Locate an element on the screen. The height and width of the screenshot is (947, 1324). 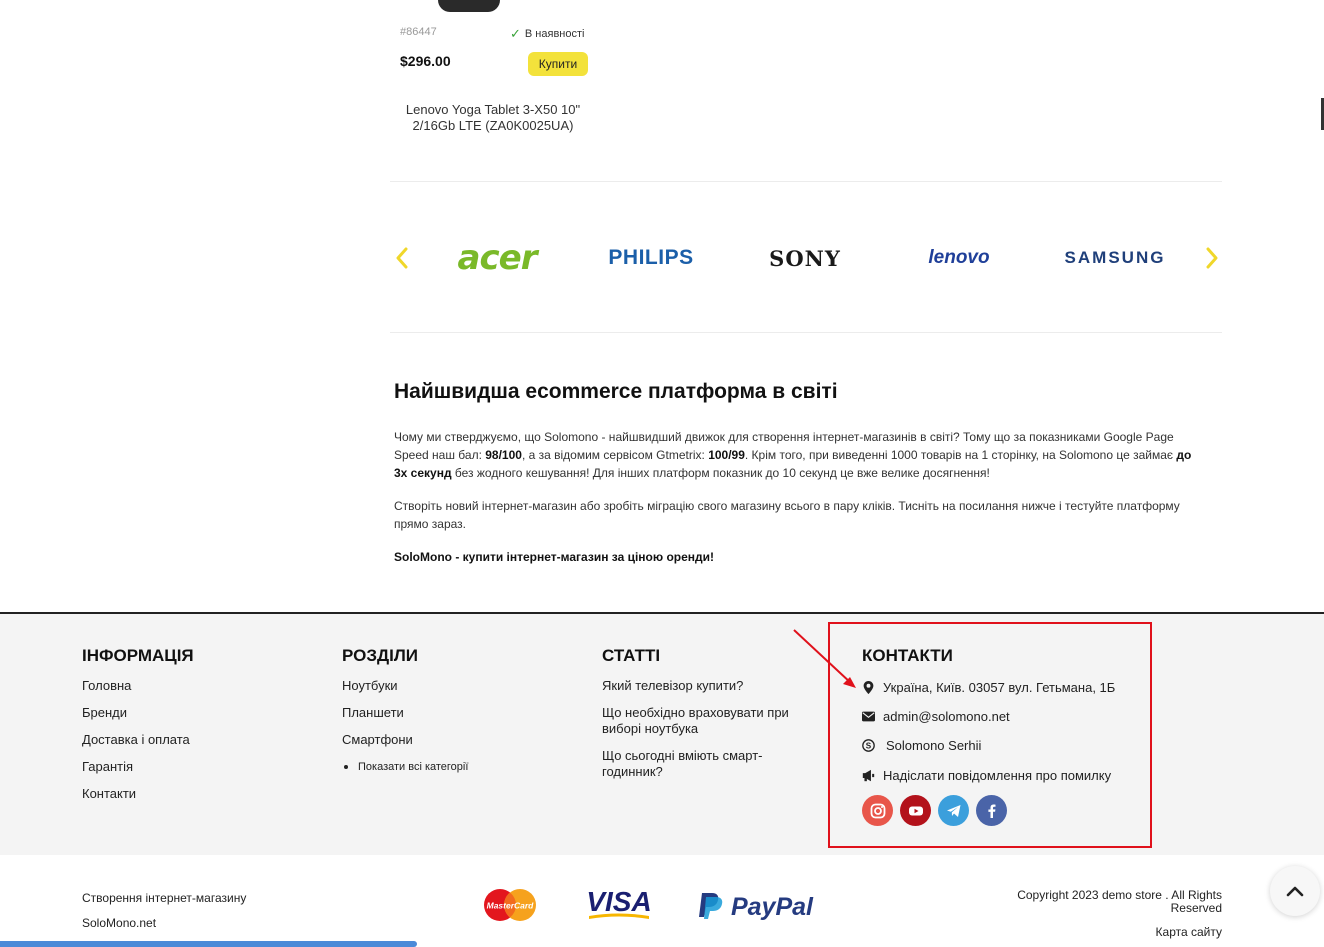
check-icon: ✓ is located at coordinates (515, 33).